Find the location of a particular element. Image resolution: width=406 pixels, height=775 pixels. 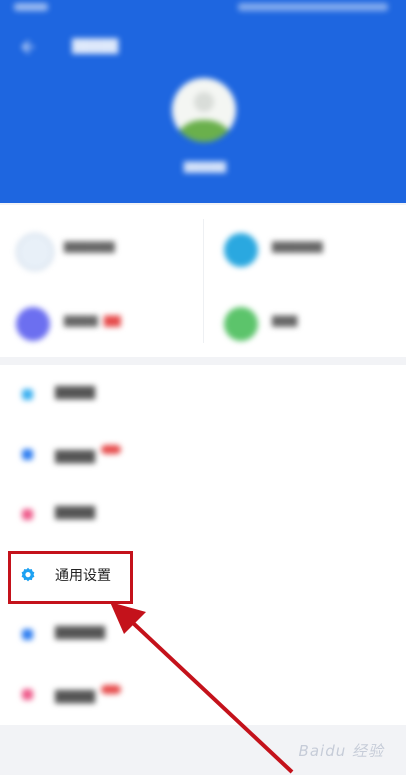

highlight-box is located at coordinates (70, 577).